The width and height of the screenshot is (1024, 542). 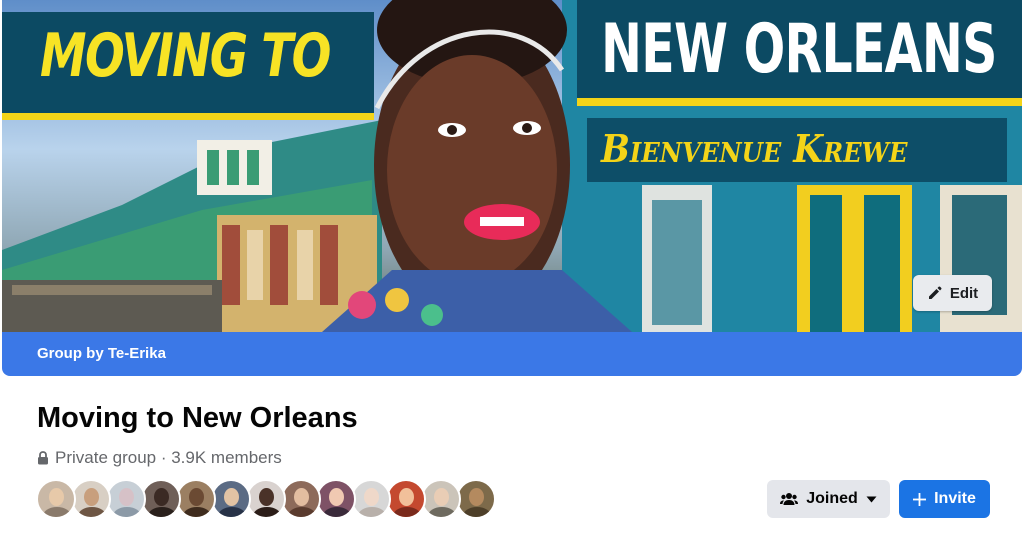 I want to click on group-by-label: Group by Te-Erika, so click(x=101, y=353).